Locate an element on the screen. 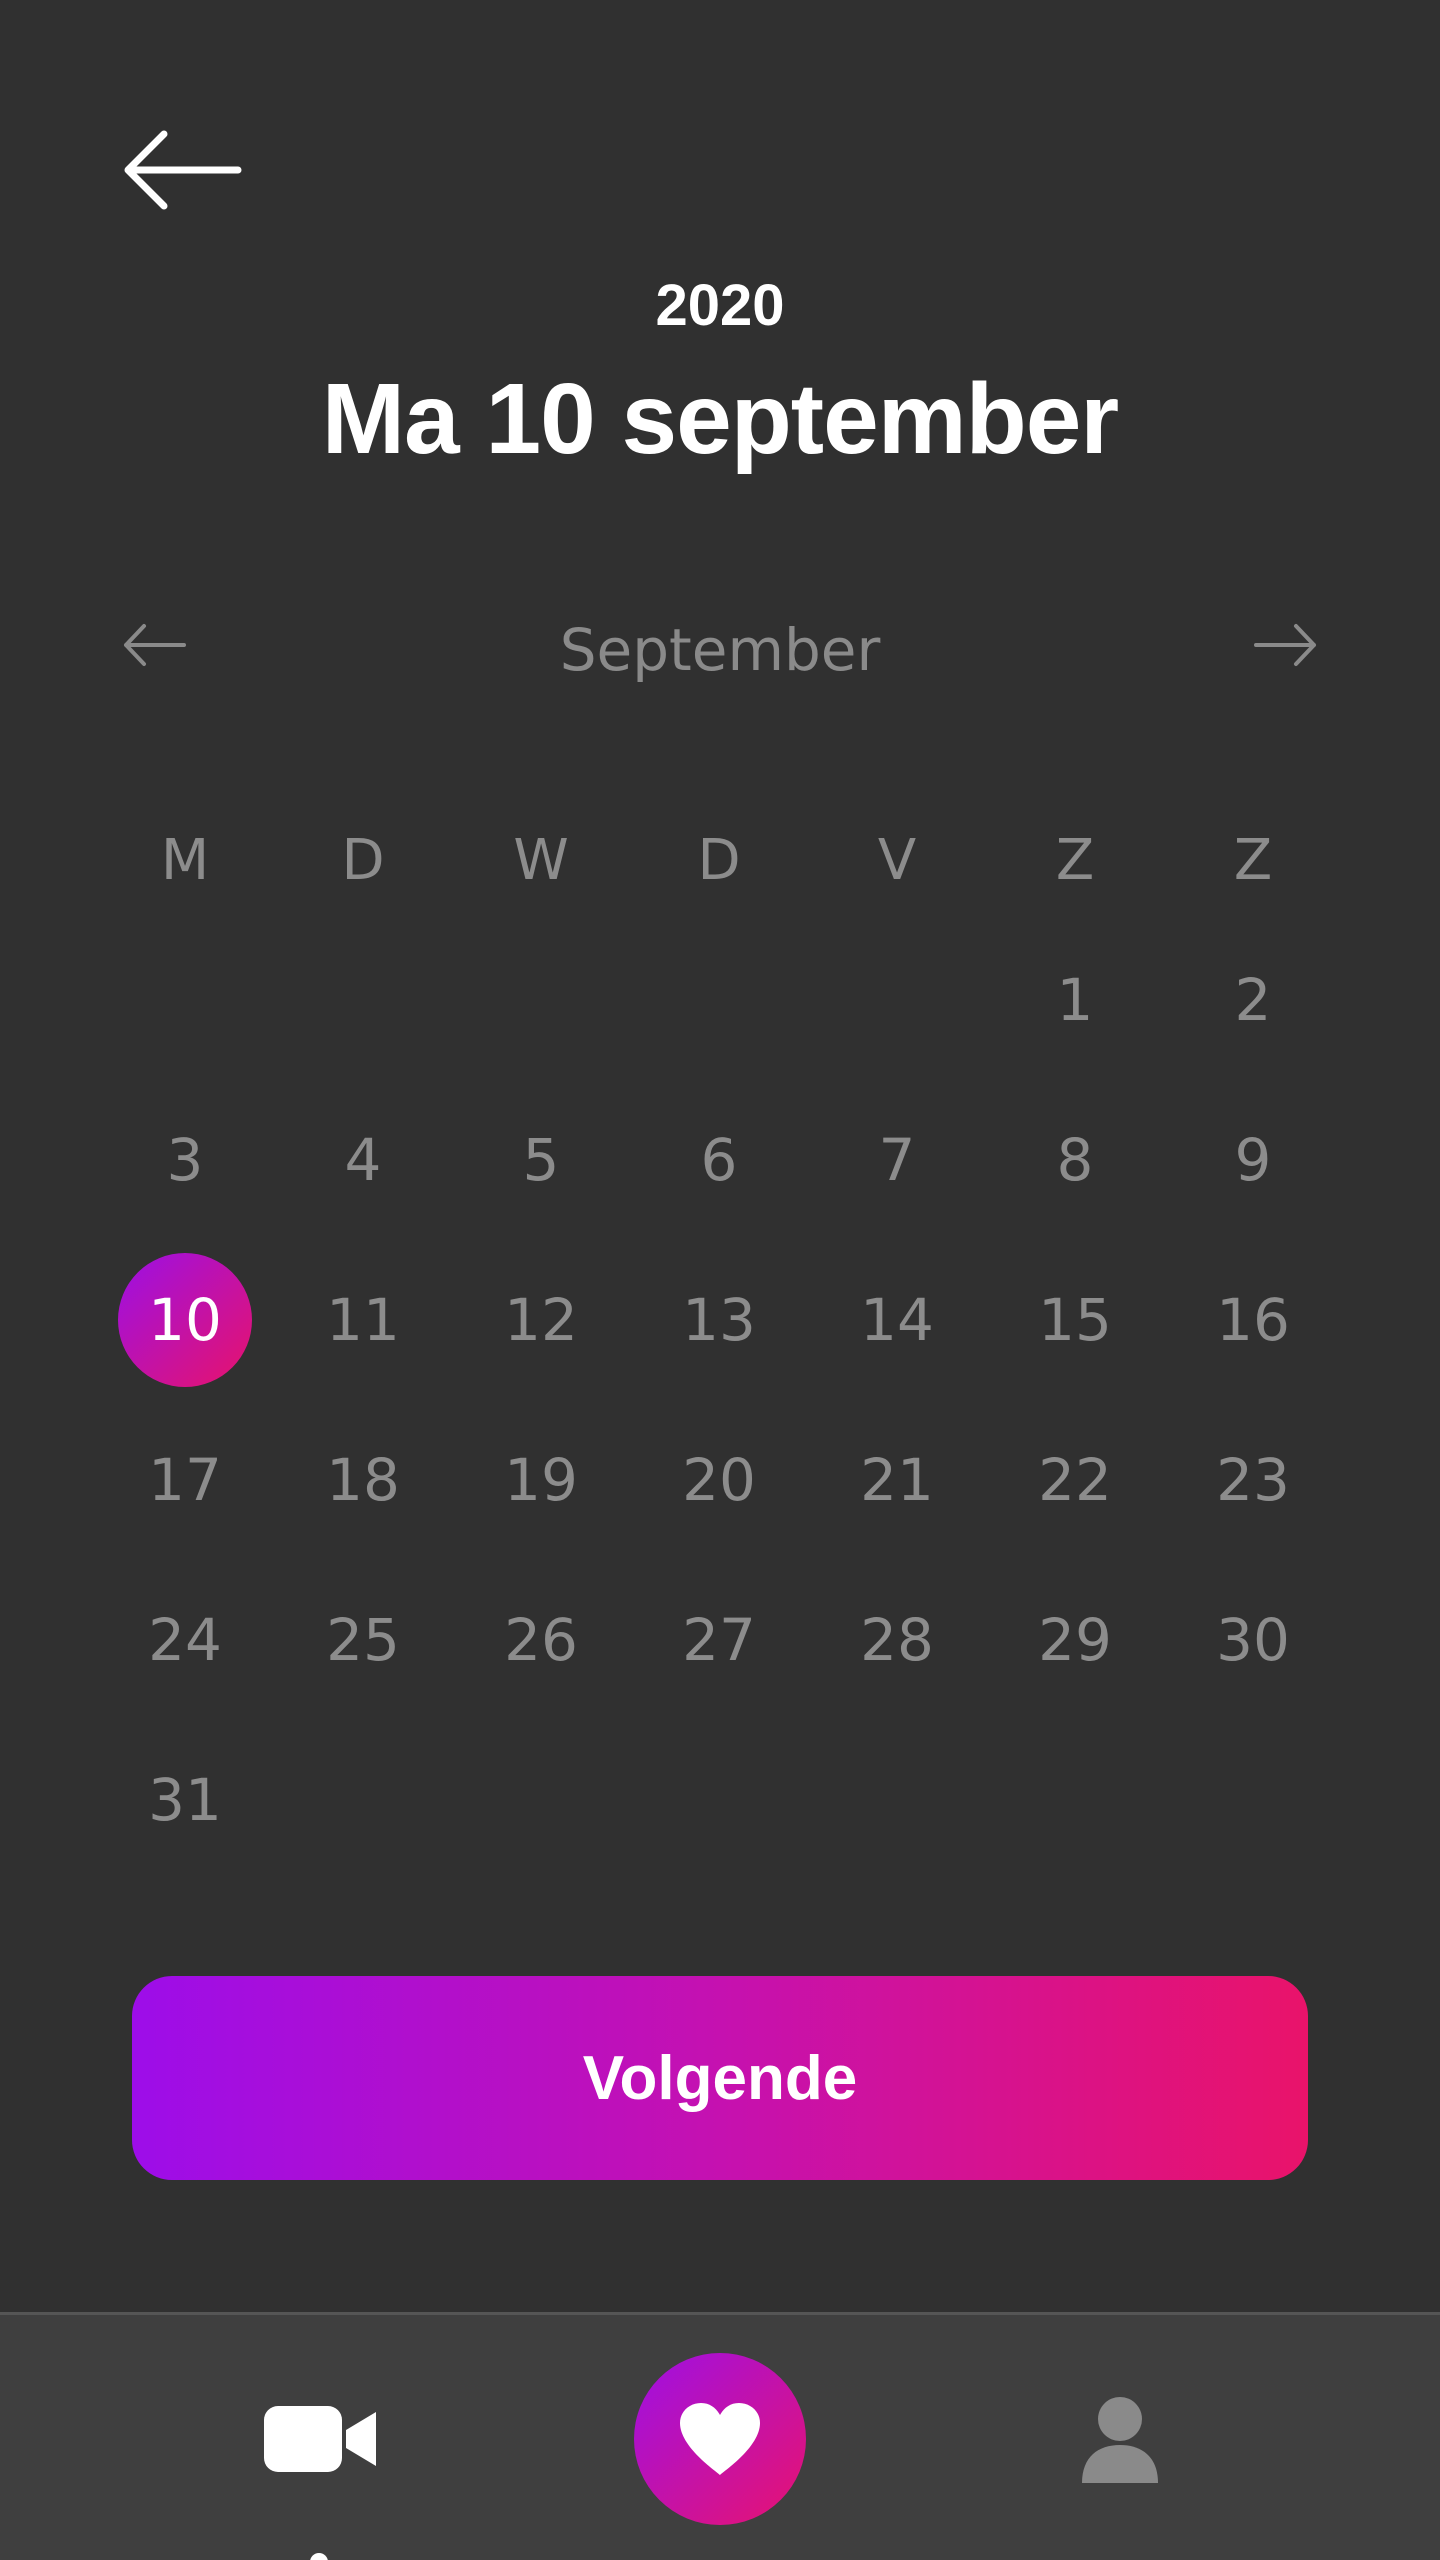  calendar-week: 10 11 12 13 14 15 16 is located at coordinates (720, 1320).